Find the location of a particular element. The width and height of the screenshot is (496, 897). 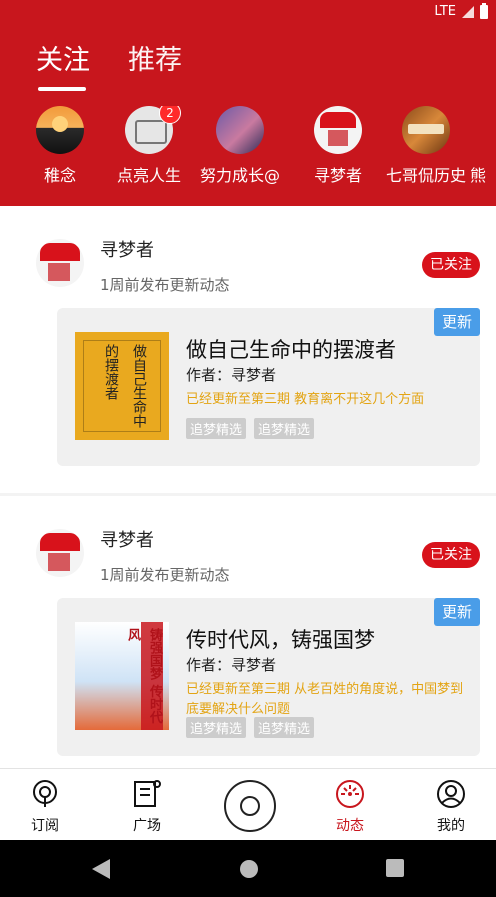

nav-me: 我的 is located at coordinates (451, 807).